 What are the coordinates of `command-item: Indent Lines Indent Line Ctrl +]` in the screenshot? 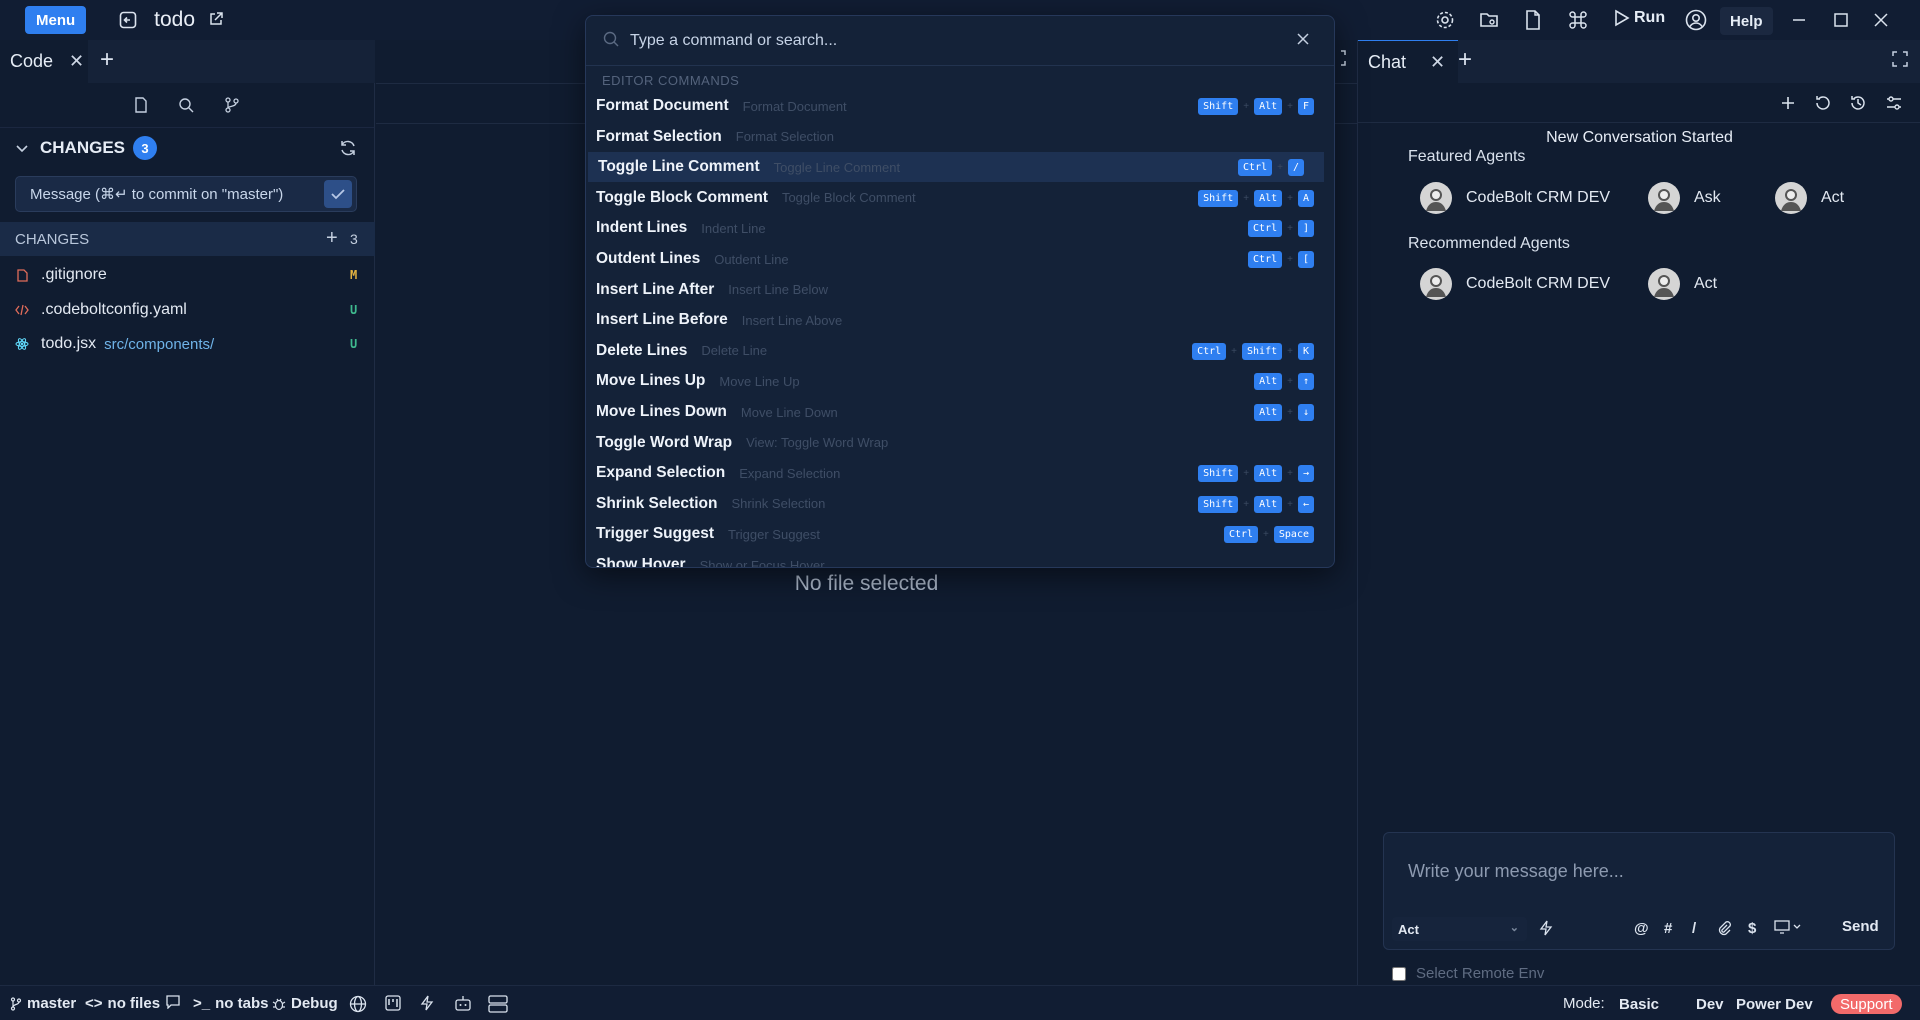 It's located at (960, 228).